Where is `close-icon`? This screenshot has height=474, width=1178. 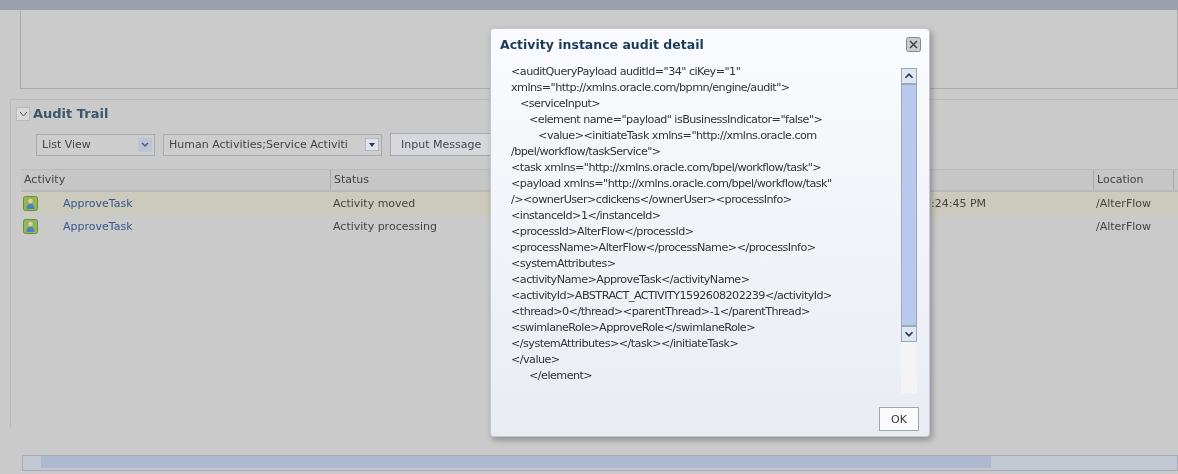
close-icon is located at coordinates (913, 44).